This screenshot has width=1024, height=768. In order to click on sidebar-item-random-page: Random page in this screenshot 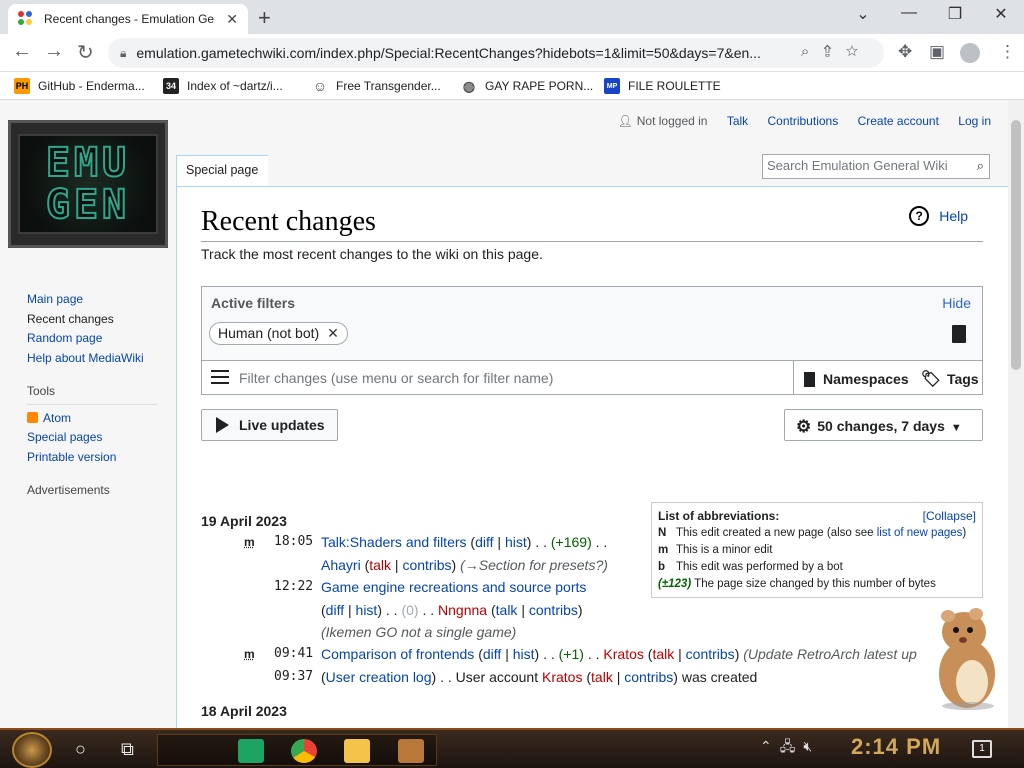, I will do `click(64, 338)`.